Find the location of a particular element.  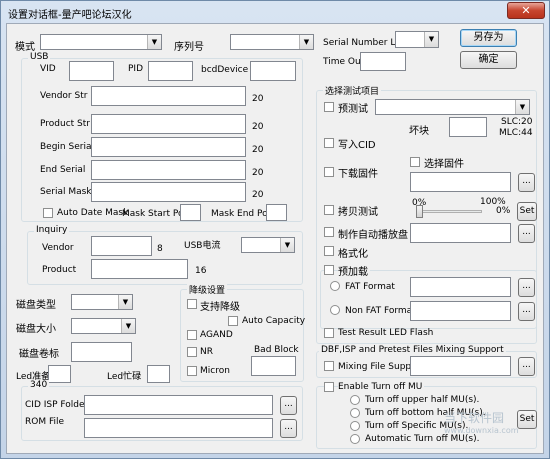

autoplay-path-input is located at coordinates (460, 233).